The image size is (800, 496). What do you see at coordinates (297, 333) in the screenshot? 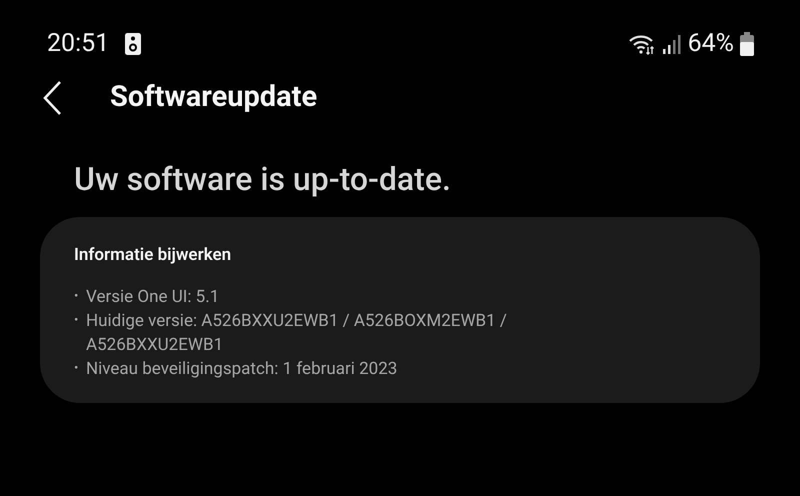
I see `info-text: Huidige versie: A526BXXU2EWB1 / A526BOXM2EWB1 / A526BXXU2EWB1` at bounding box center [297, 333].